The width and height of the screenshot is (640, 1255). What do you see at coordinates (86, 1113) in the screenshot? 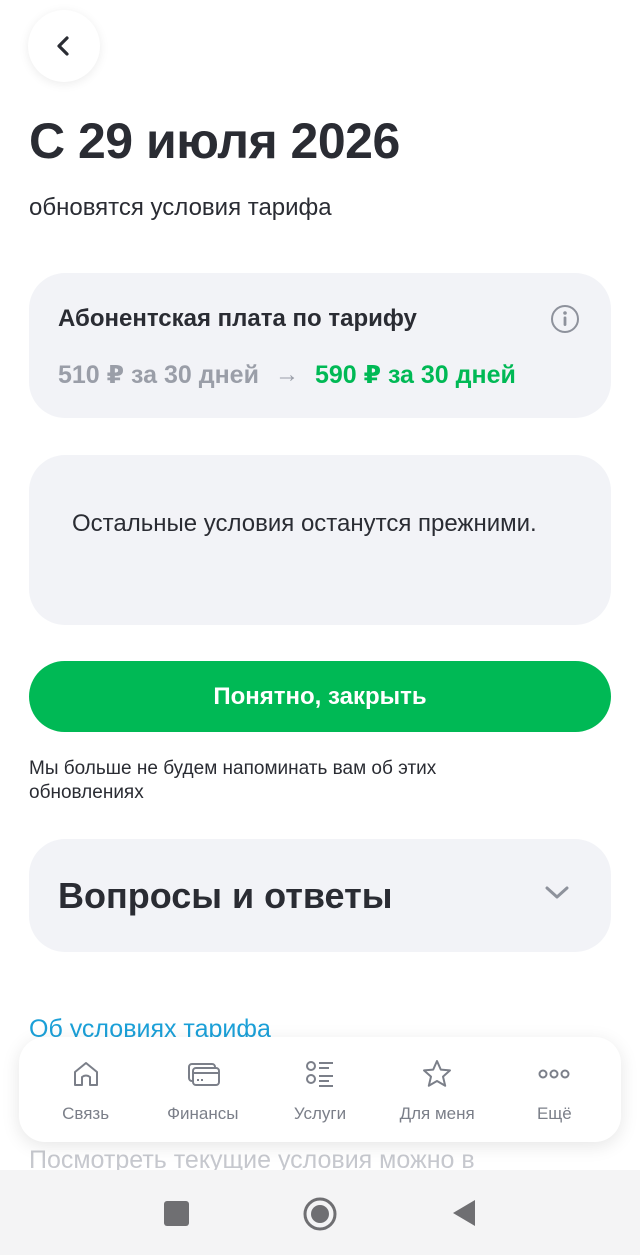
I see `tab-label: Связь` at bounding box center [86, 1113].